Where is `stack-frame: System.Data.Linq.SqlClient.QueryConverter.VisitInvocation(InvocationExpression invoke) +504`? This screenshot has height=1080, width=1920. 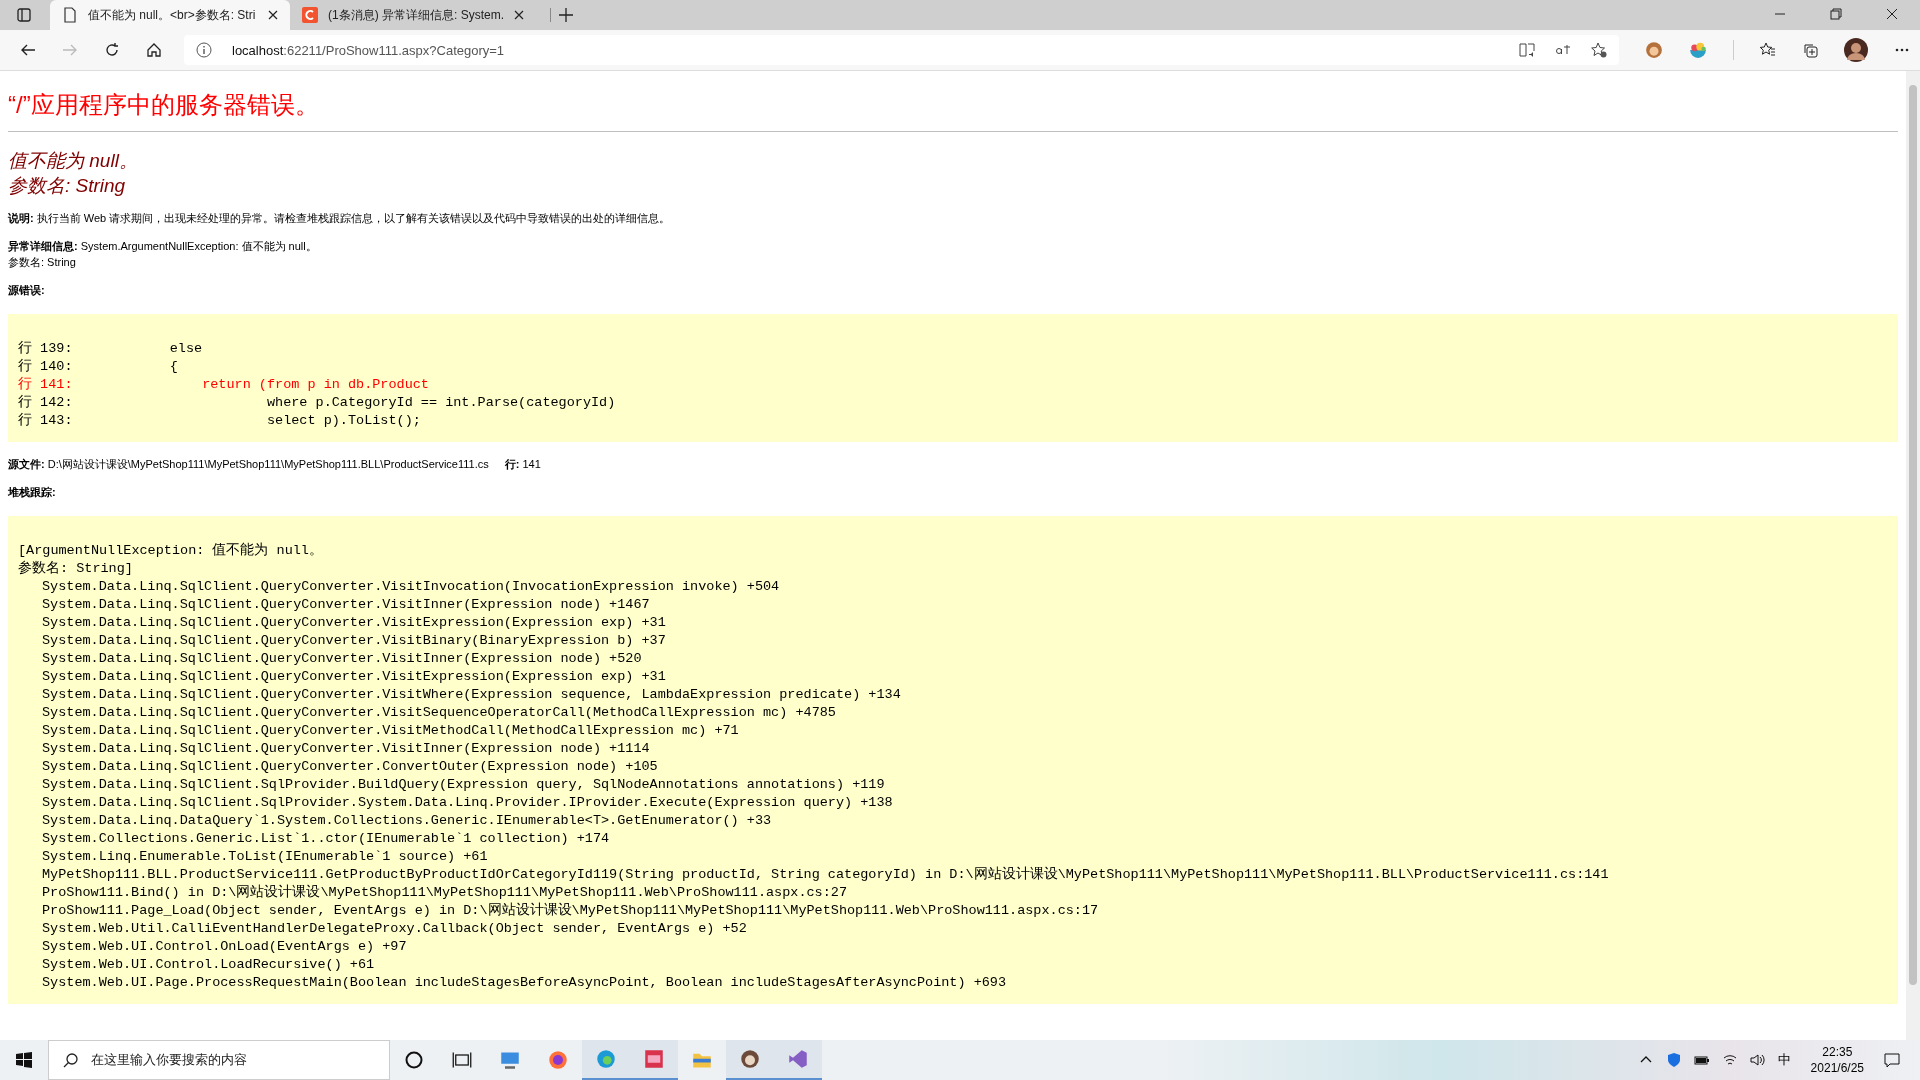
stack-frame: System.Data.Linq.SqlClient.QueryConverter.VisitInvocation(InvocationExpression invoke) +504 is located at coordinates (399, 587).